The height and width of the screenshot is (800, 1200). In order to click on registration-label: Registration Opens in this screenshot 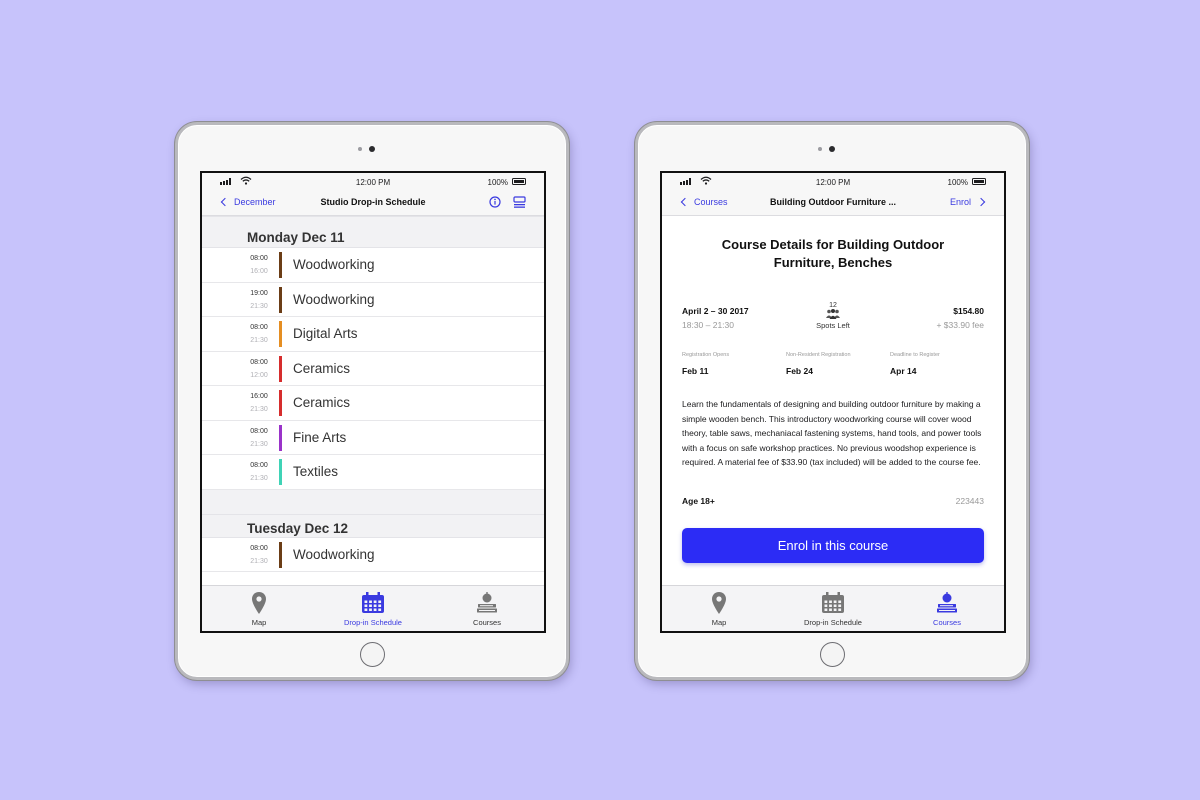, I will do `click(706, 355)`.